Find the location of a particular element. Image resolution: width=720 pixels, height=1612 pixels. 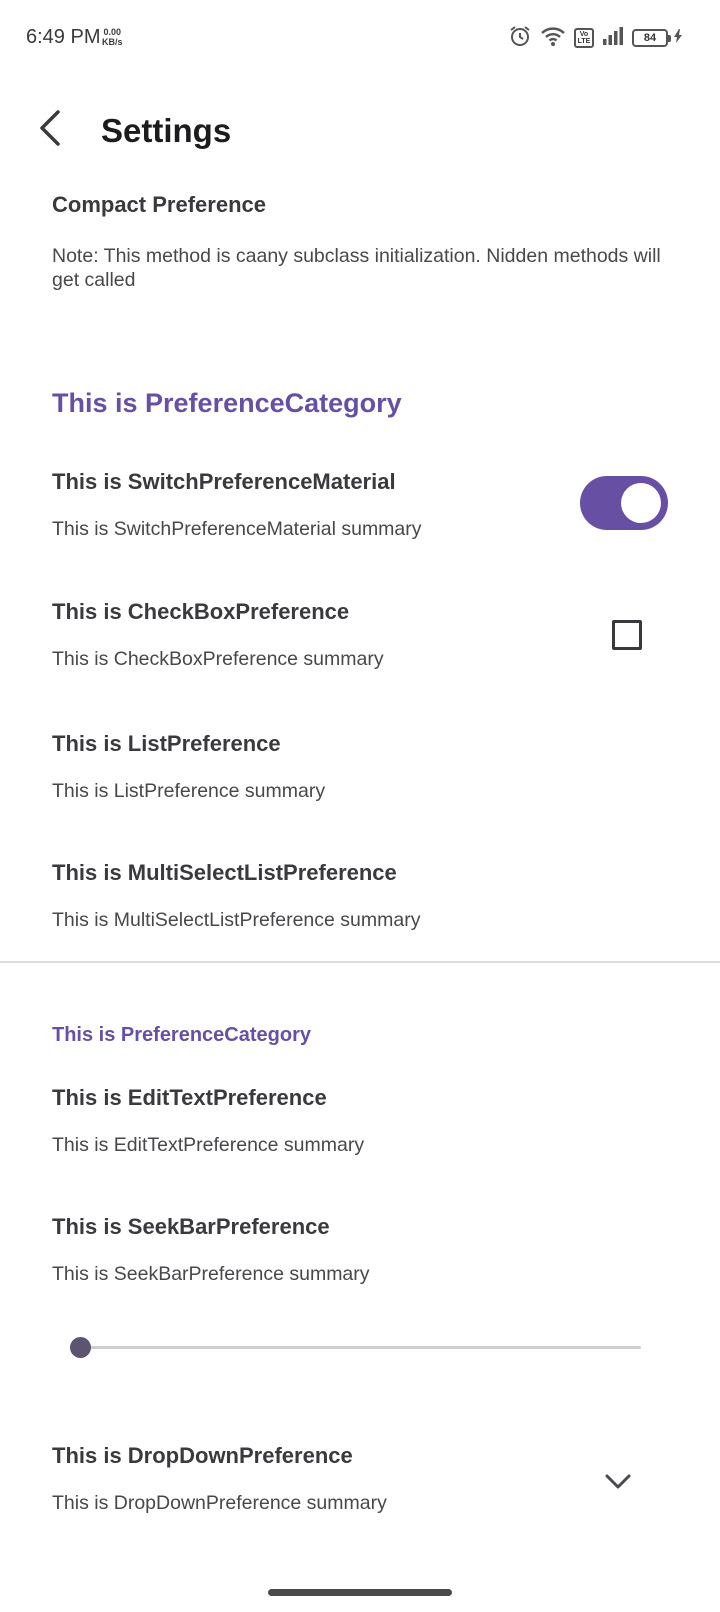

category-title-2: This is PreferenceCategory is located at coordinates (181, 1035).